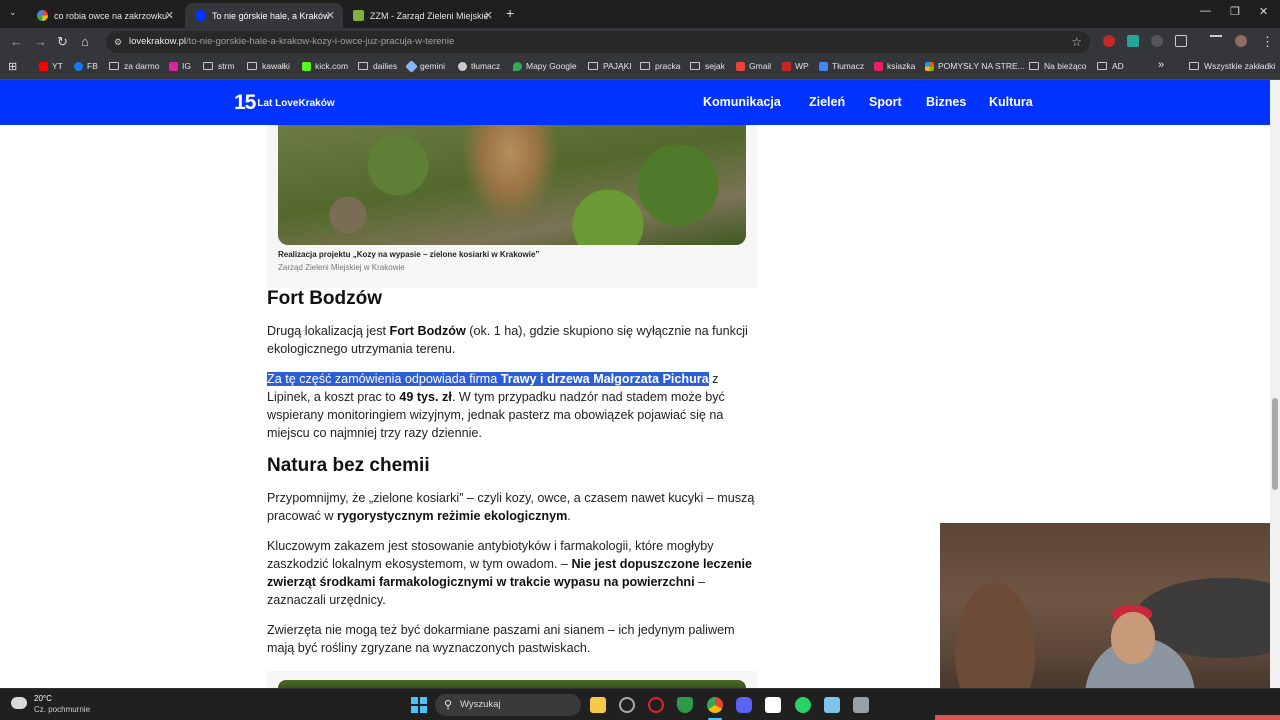 The height and width of the screenshot is (720, 1280). Describe the element at coordinates (1110, 66) in the screenshot. I see `bookmark-ad: AD` at that location.